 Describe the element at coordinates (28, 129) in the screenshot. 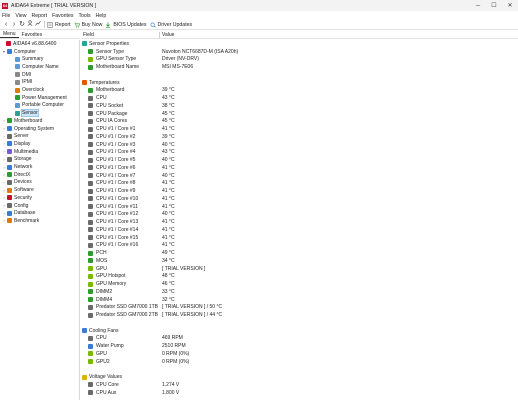

I see `tree-item: › Operating System` at that location.